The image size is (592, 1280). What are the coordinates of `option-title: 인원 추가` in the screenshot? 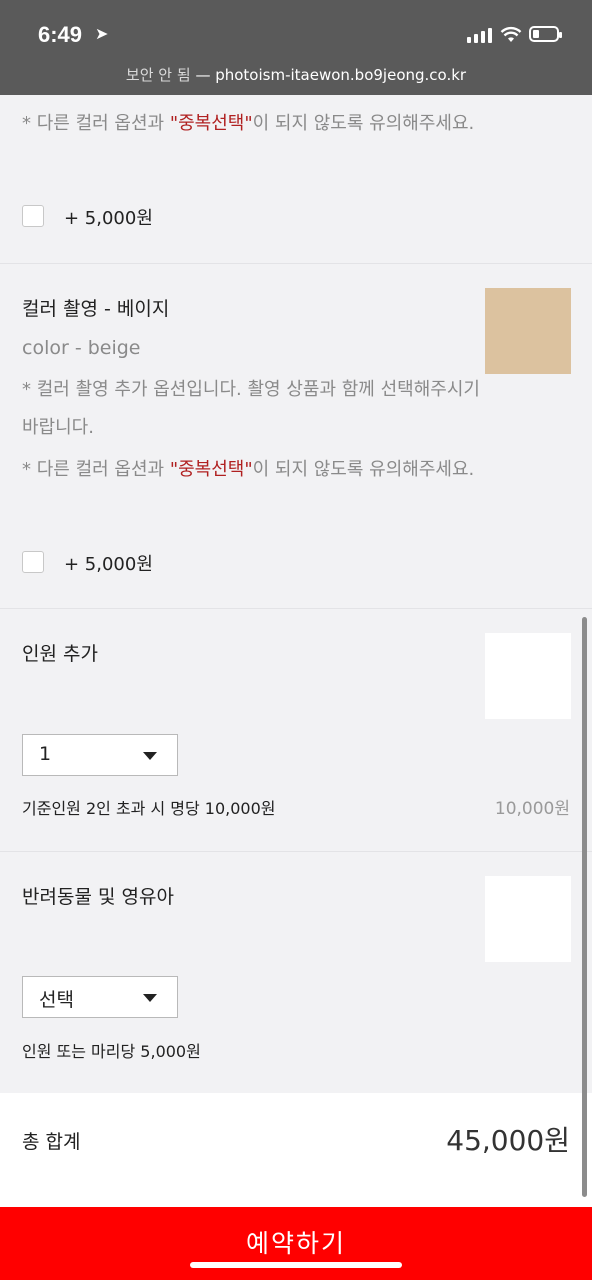 It's located at (60, 654).